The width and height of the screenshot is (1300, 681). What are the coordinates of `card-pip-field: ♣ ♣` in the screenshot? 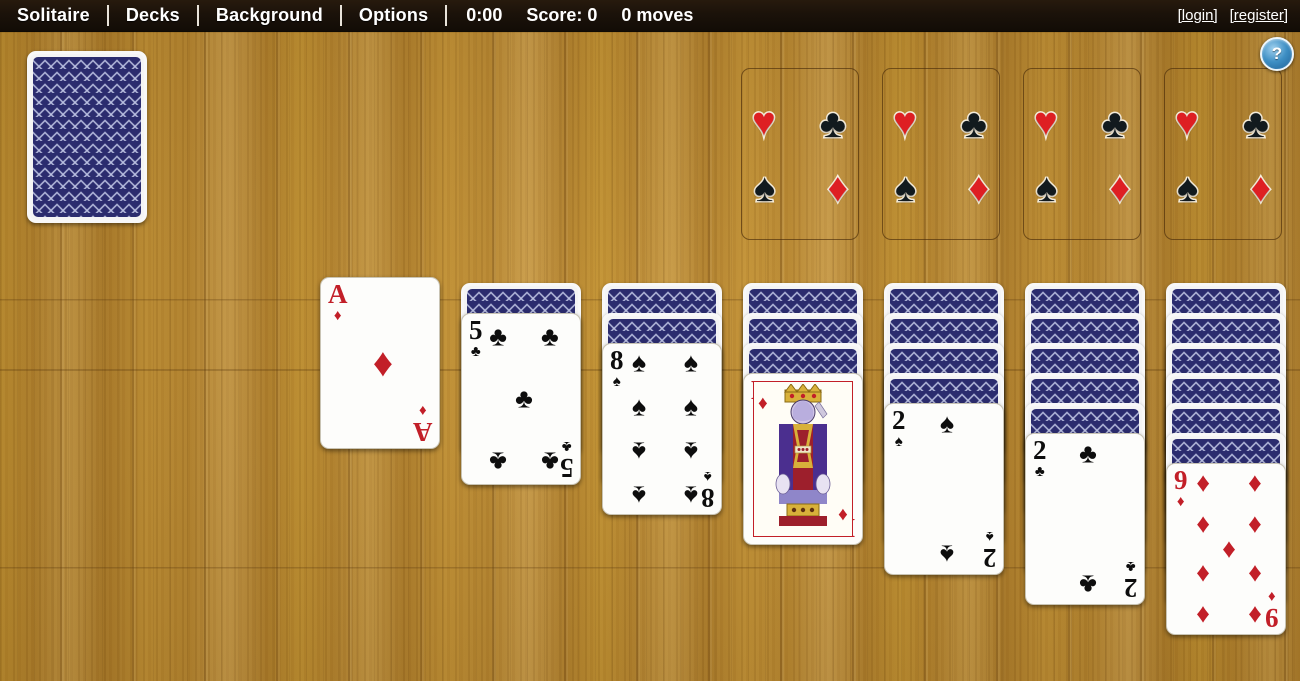 It's located at (1088, 519).